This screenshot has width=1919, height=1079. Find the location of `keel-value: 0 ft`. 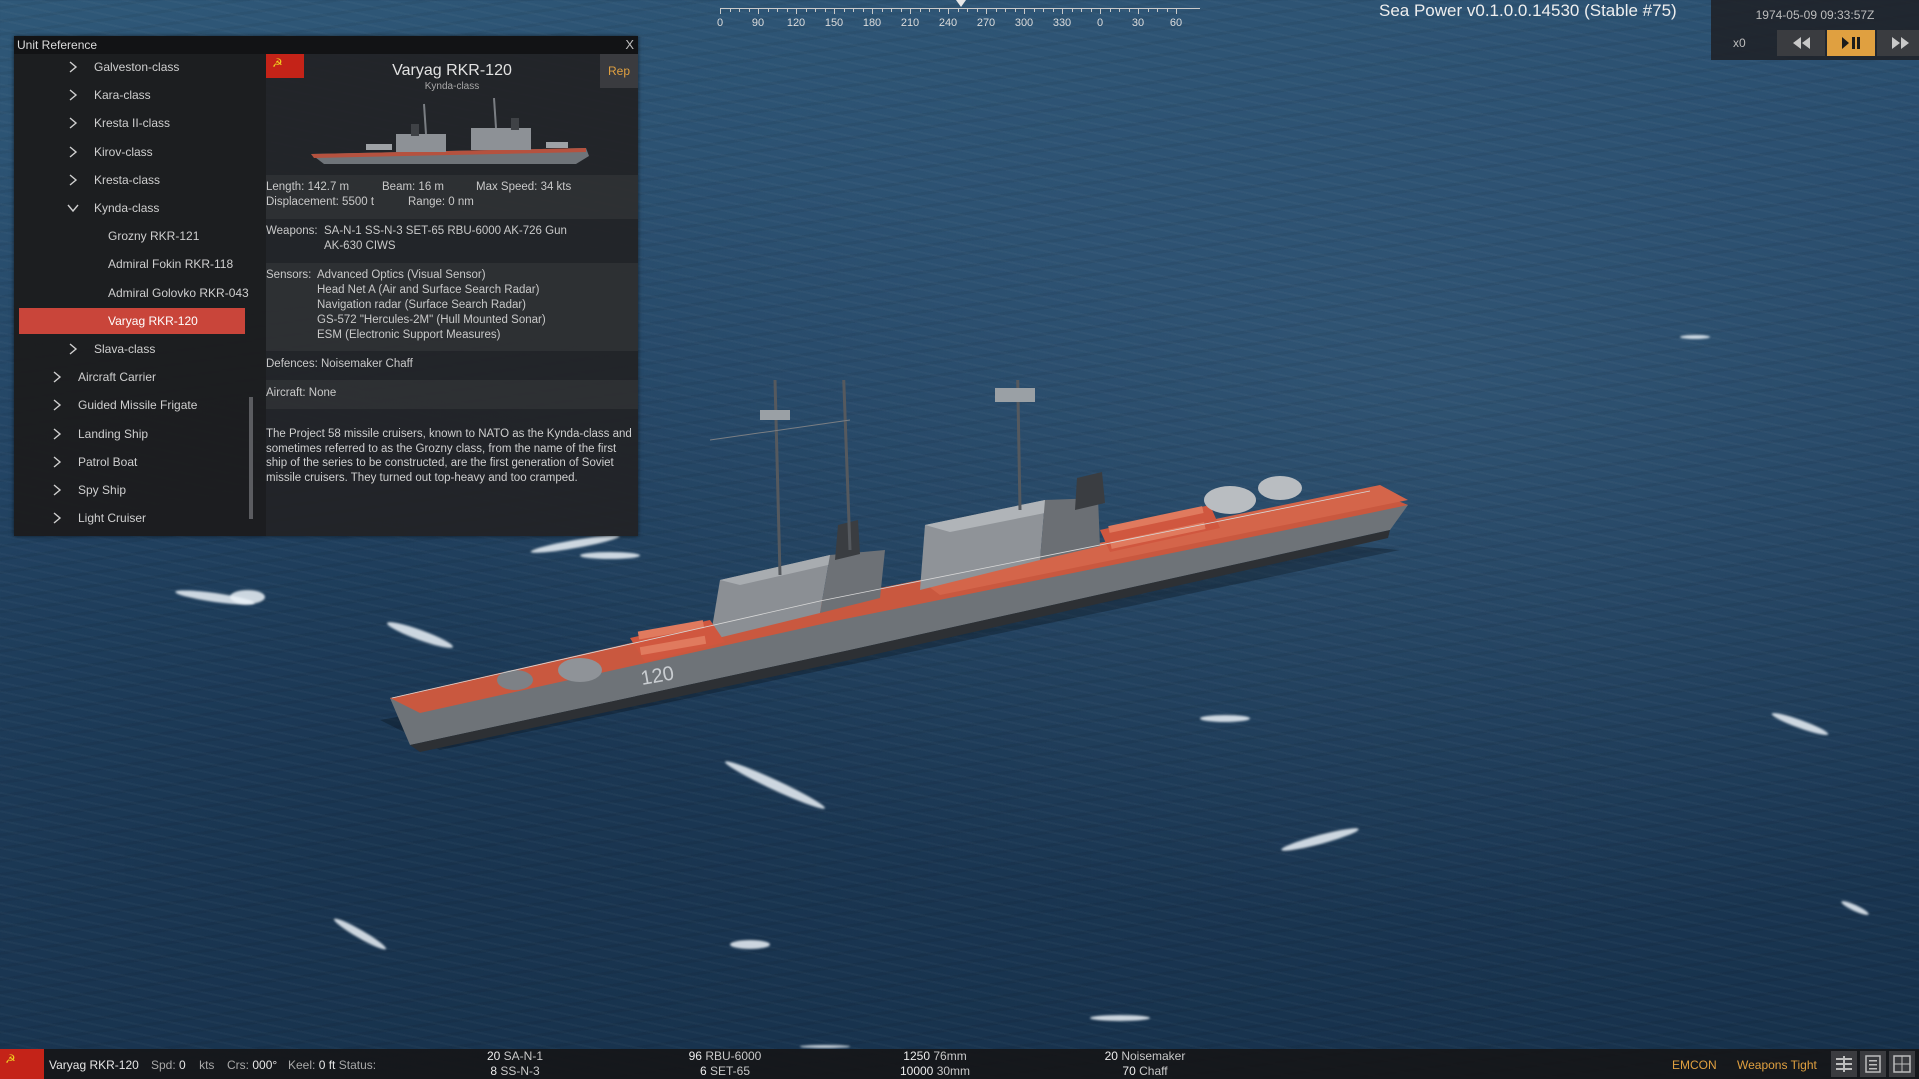

keel-value: 0 ft is located at coordinates (327, 1065).